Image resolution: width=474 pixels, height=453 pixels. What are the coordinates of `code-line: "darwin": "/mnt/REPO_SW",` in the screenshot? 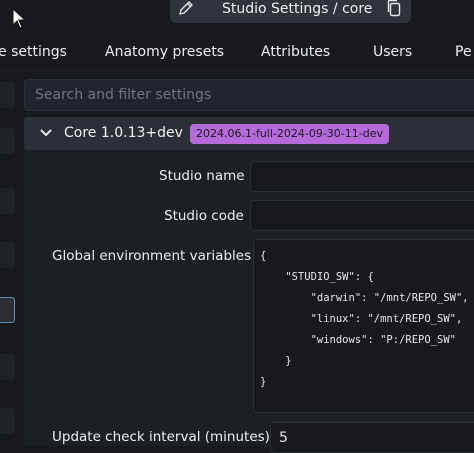 It's located at (364, 298).